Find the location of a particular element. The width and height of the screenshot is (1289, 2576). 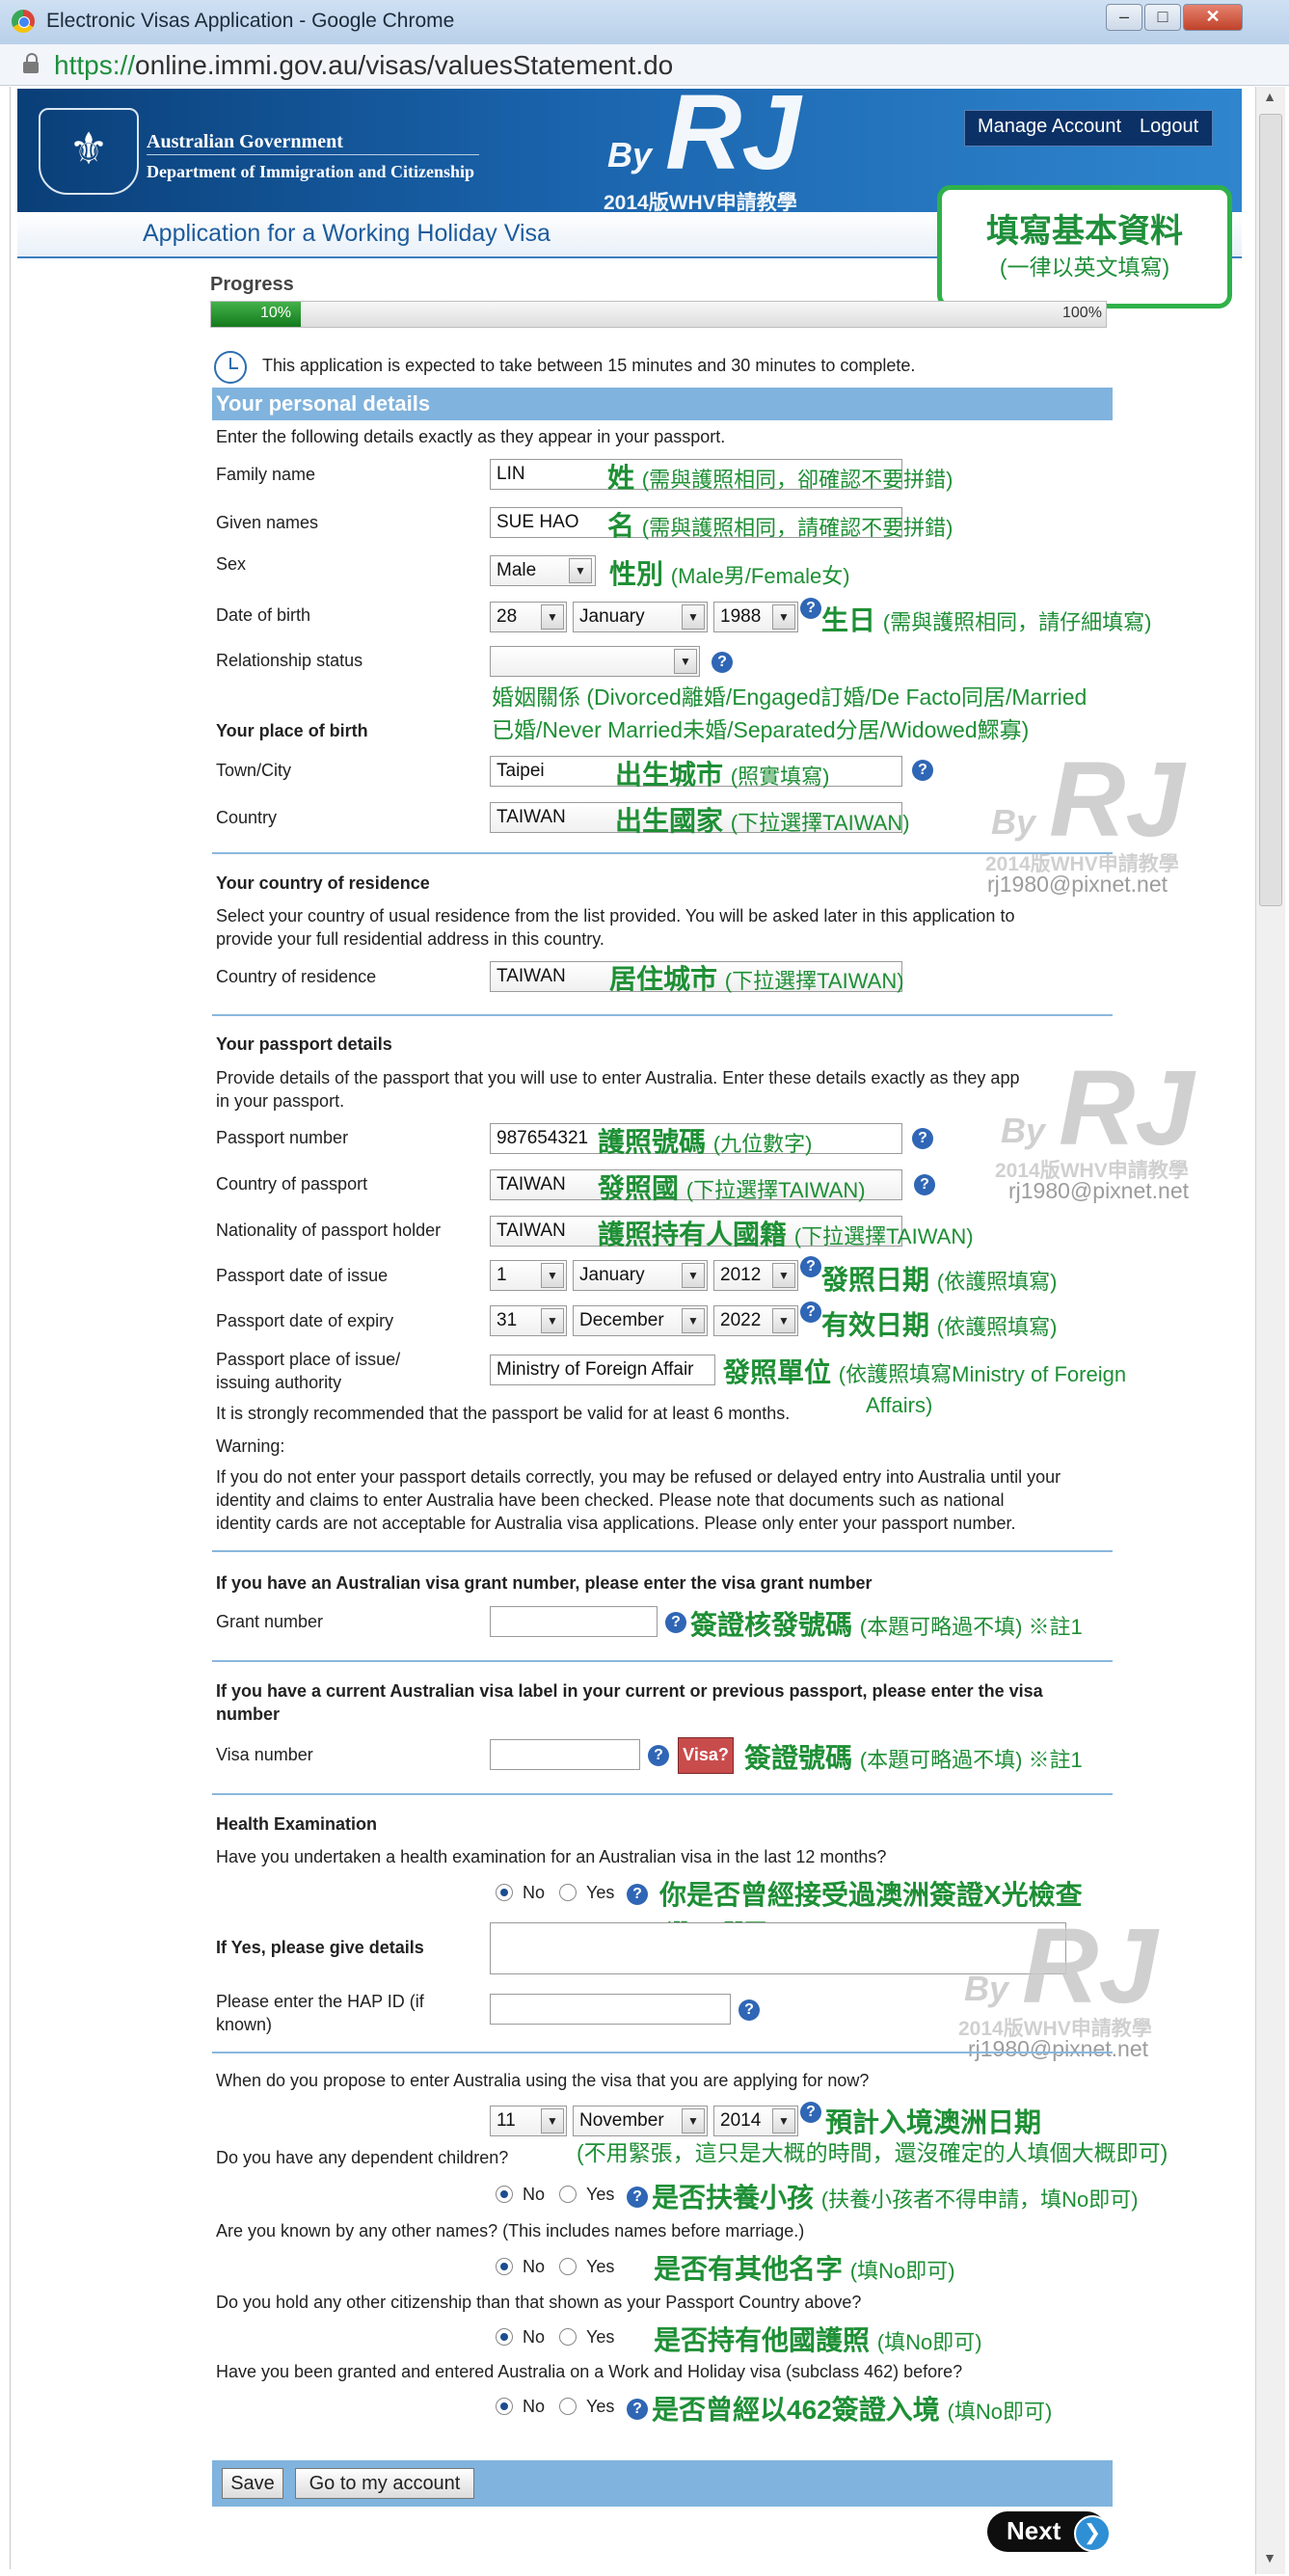

divider is located at coordinates (662, 1015).